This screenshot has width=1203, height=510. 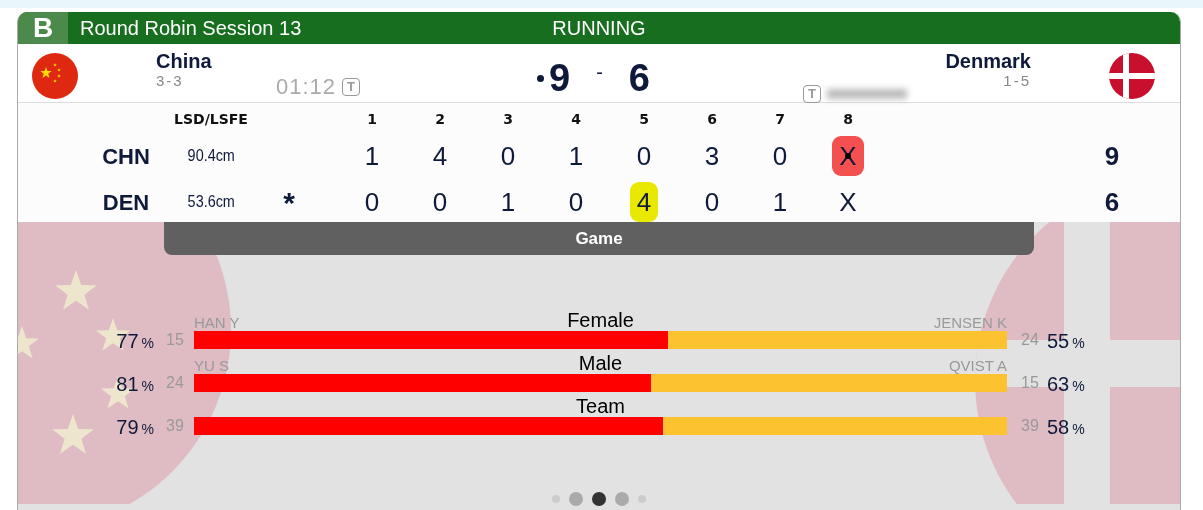 What do you see at coordinates (600, 363) in the screenshot?
I see `stat-label: Male` at bounding box center [600, 363].